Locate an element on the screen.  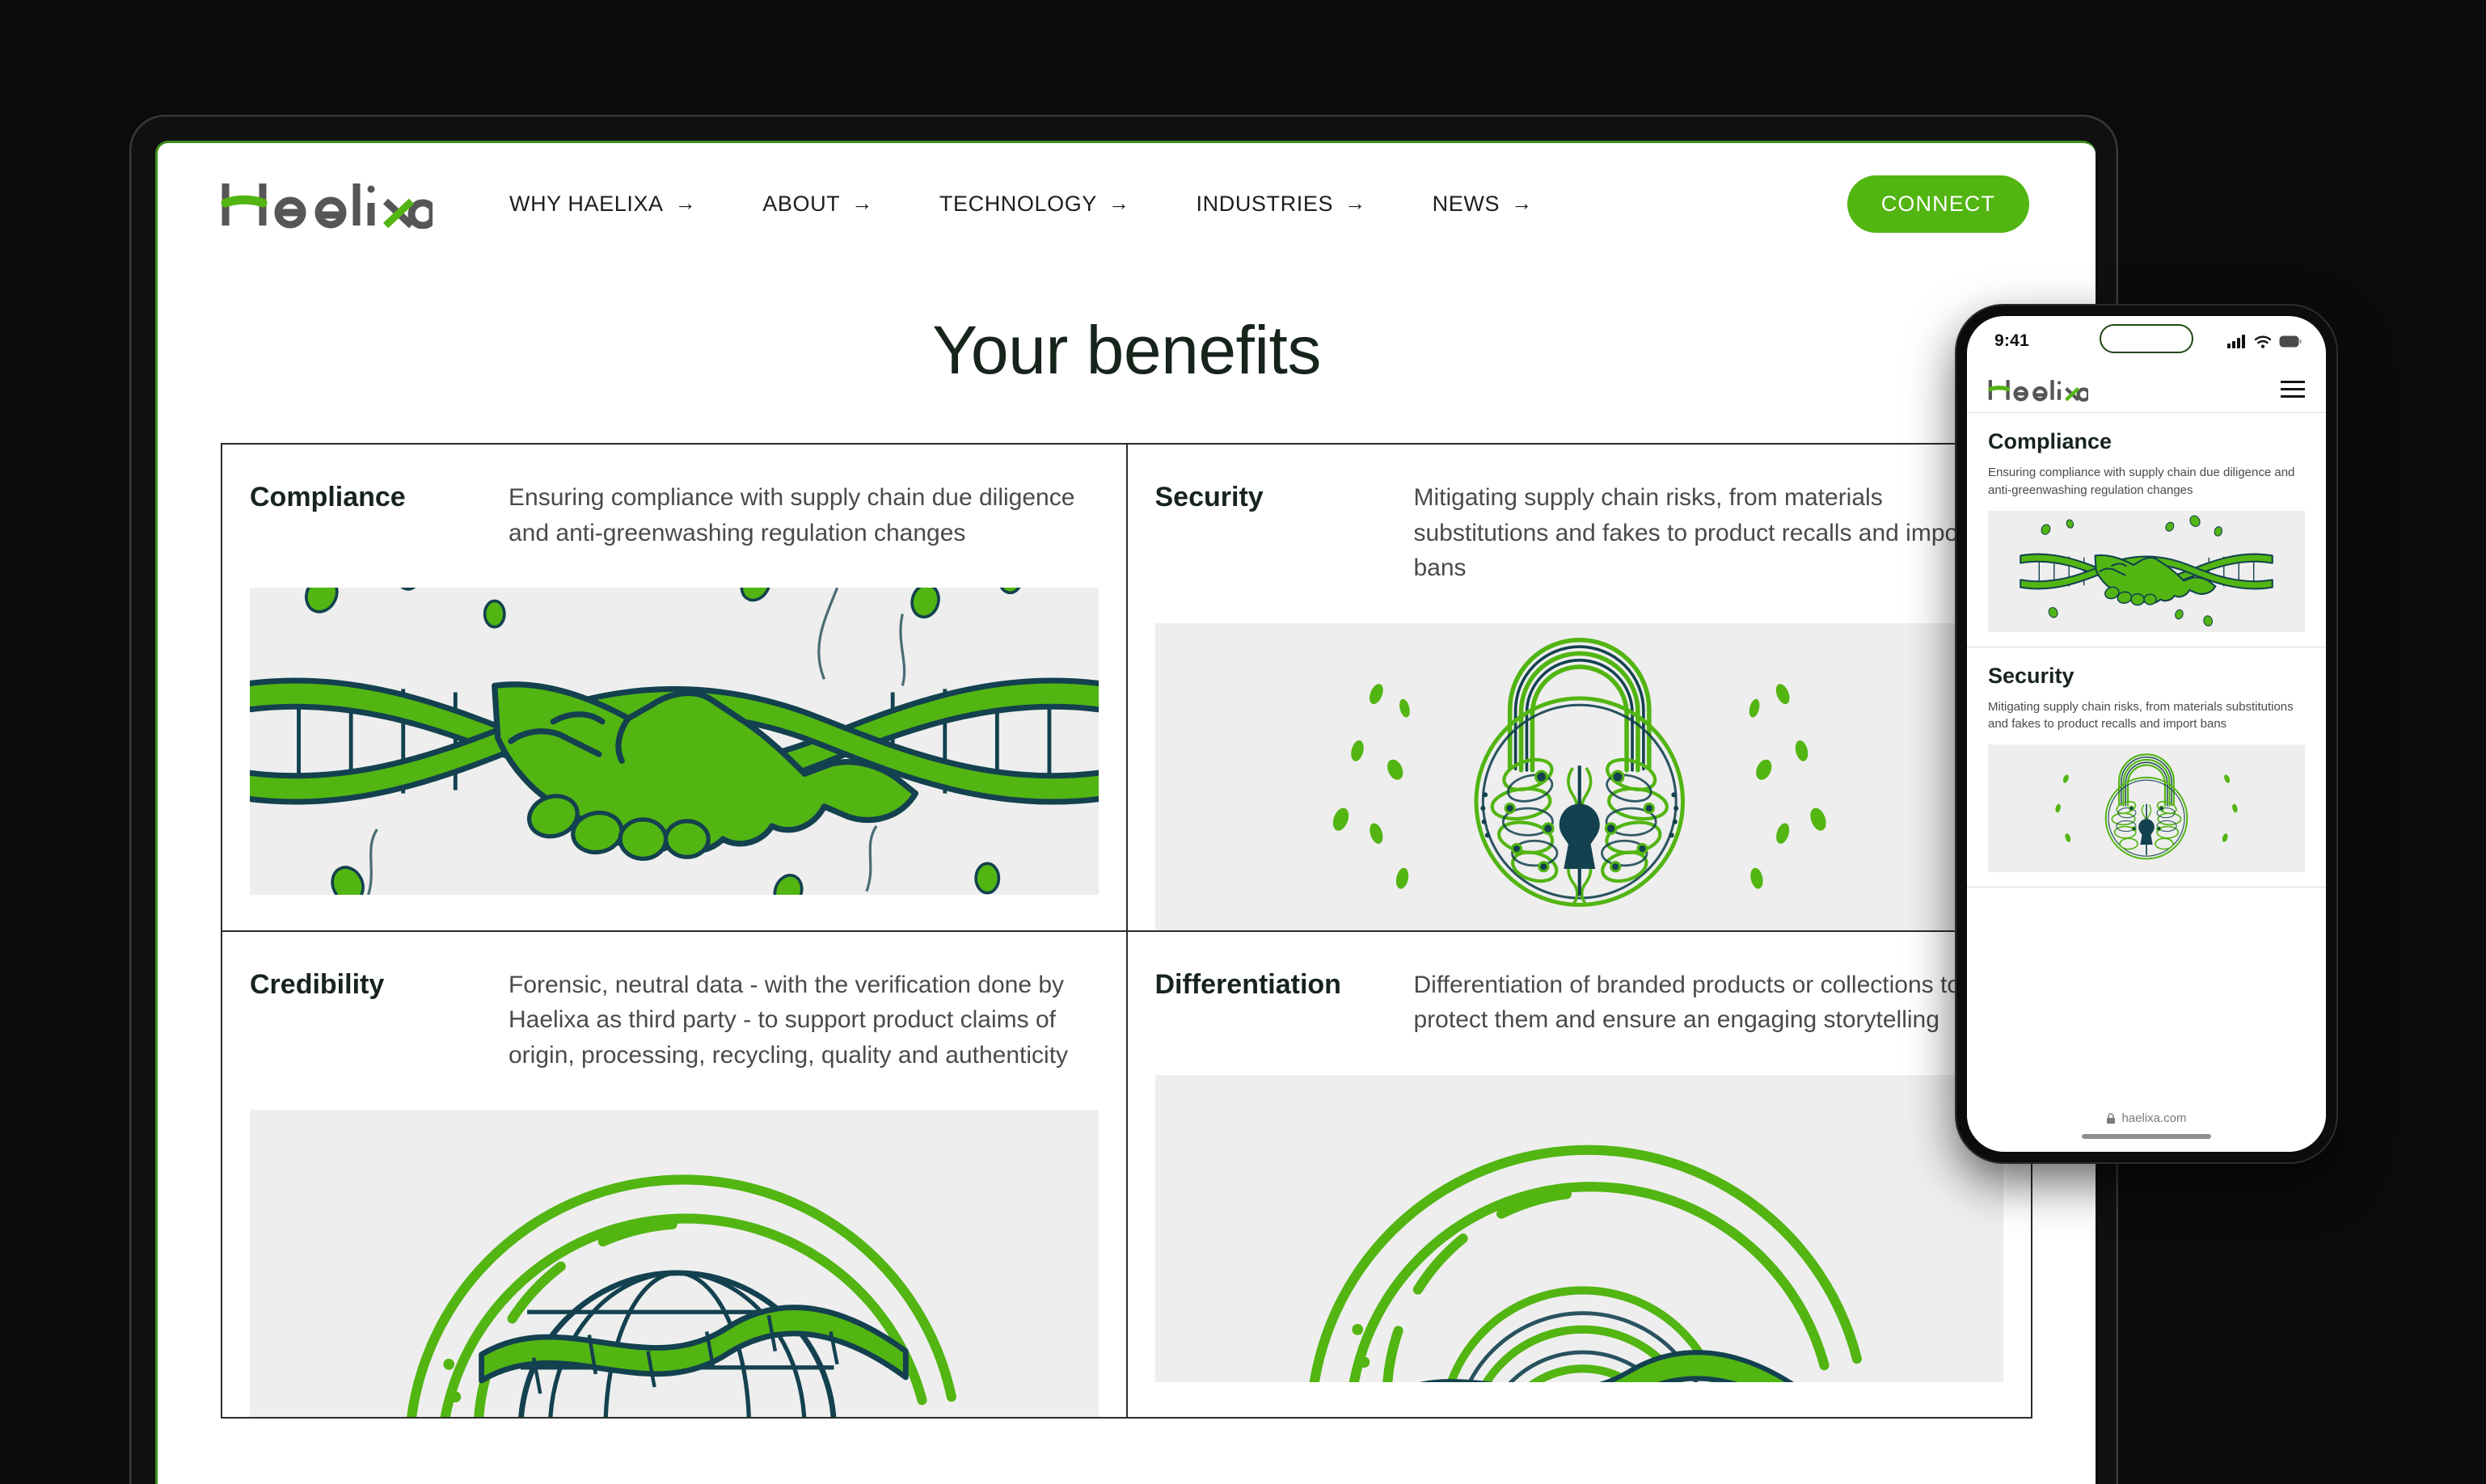
cellular-signal-icon is located at coordinates (2236, 341).